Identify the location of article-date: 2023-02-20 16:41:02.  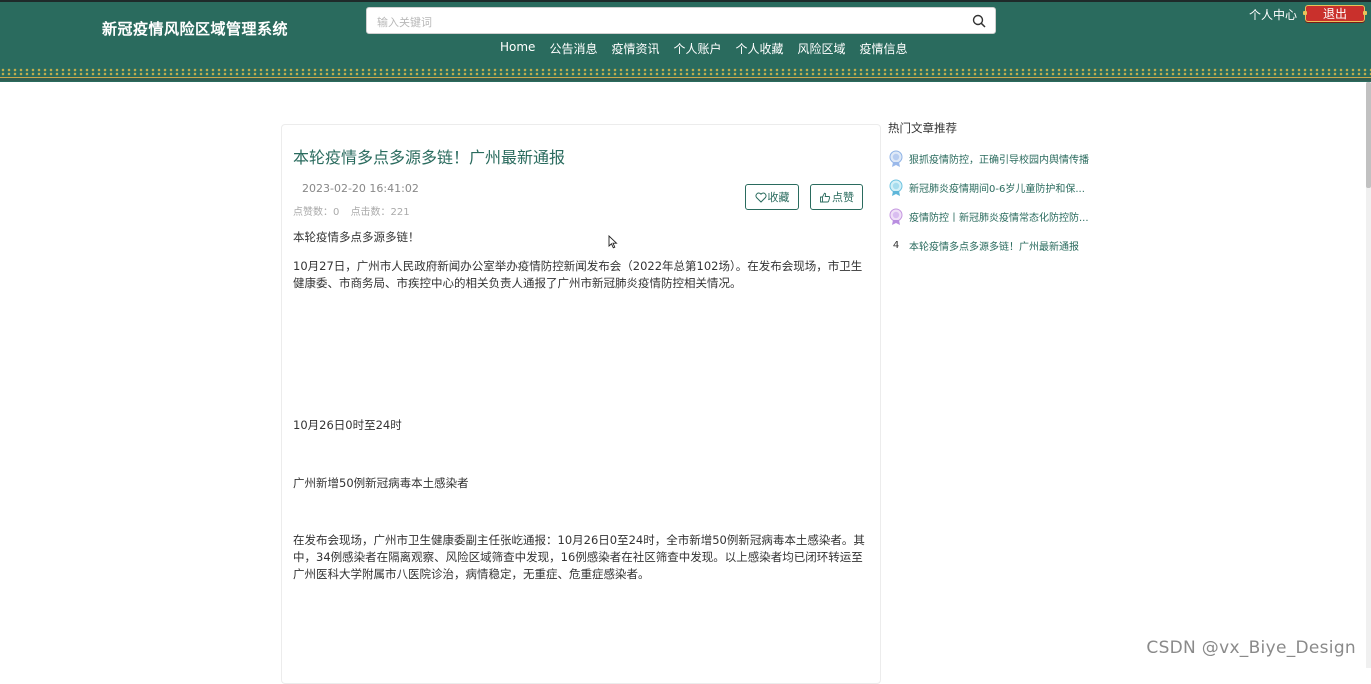
(360, 188).